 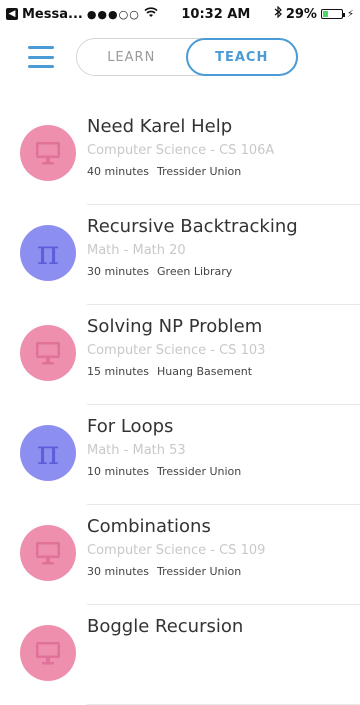 What do you see at coordinates (325, 14) in the screenshot?
I see `battery-fill` at bounding box center [325, 14].